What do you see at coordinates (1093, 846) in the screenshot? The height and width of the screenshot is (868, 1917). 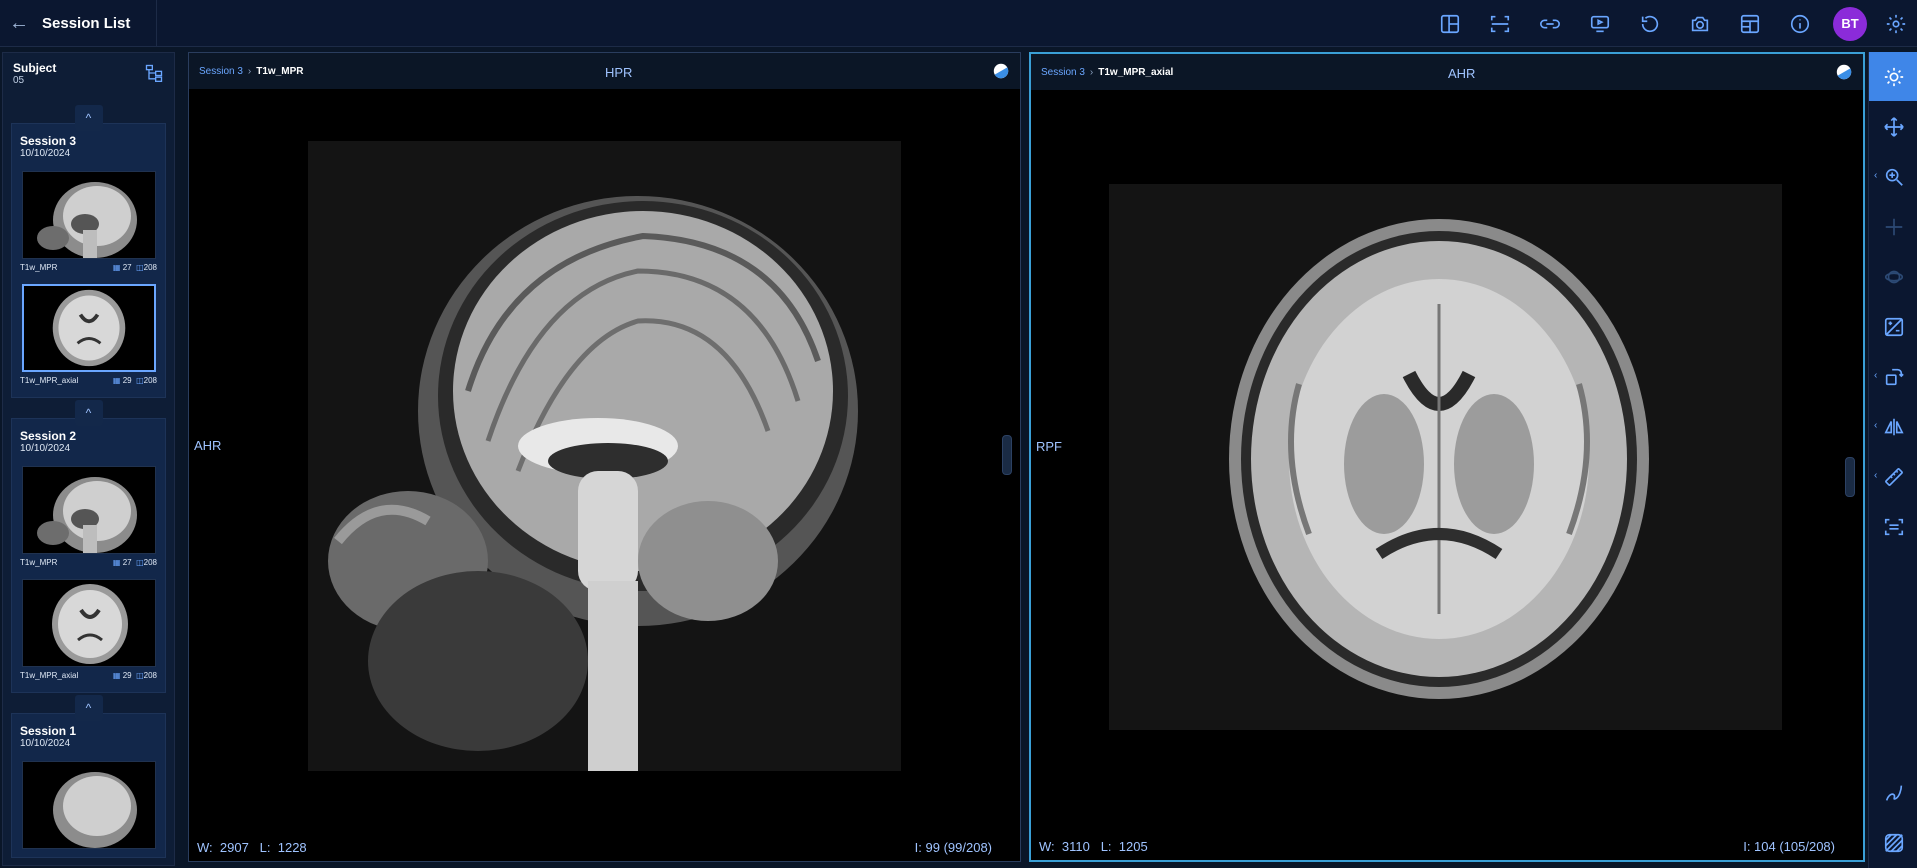 I see `window-level-readout: W: 3110 L: 1205` at bounding box center [1093, 846].